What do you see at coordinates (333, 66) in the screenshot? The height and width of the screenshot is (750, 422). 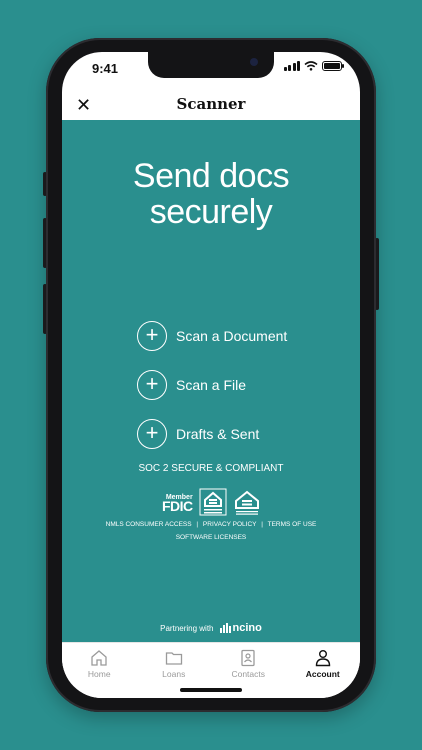 I see `battery-icon` at bounding box center [333, 66].